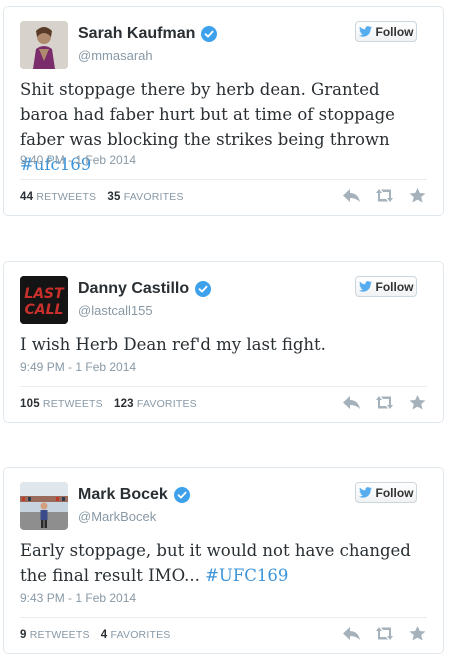 The height and width of the screenshot is (657, 450). I want to click on retweet-count: 44 RETWEETS, so click(58, 197).